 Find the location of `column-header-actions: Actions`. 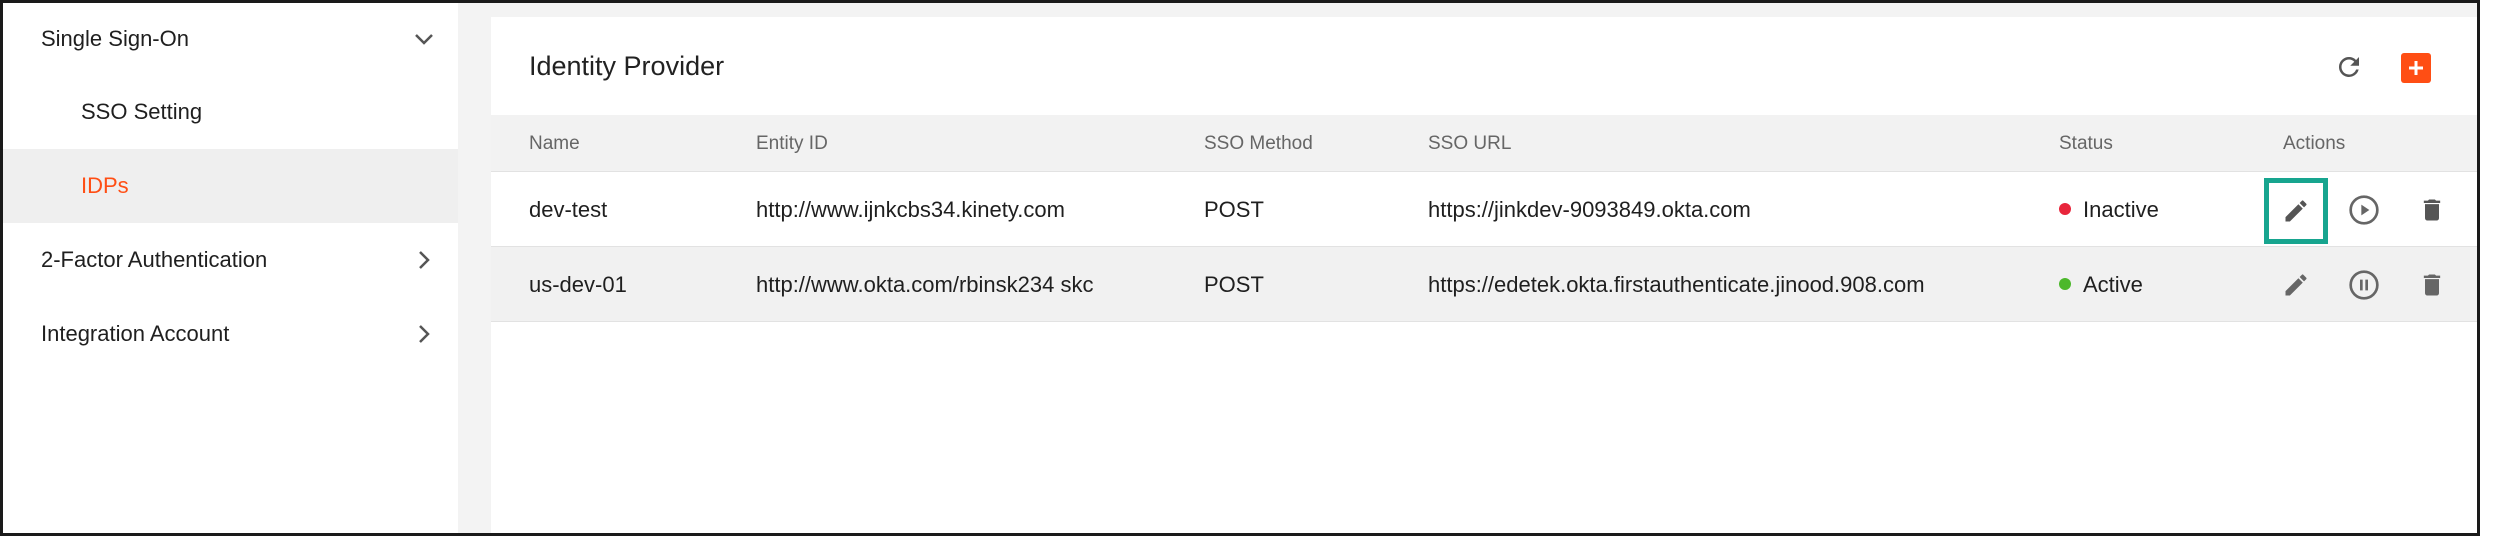

column-header-actions: Actions is located at coordinates (2314, 143).